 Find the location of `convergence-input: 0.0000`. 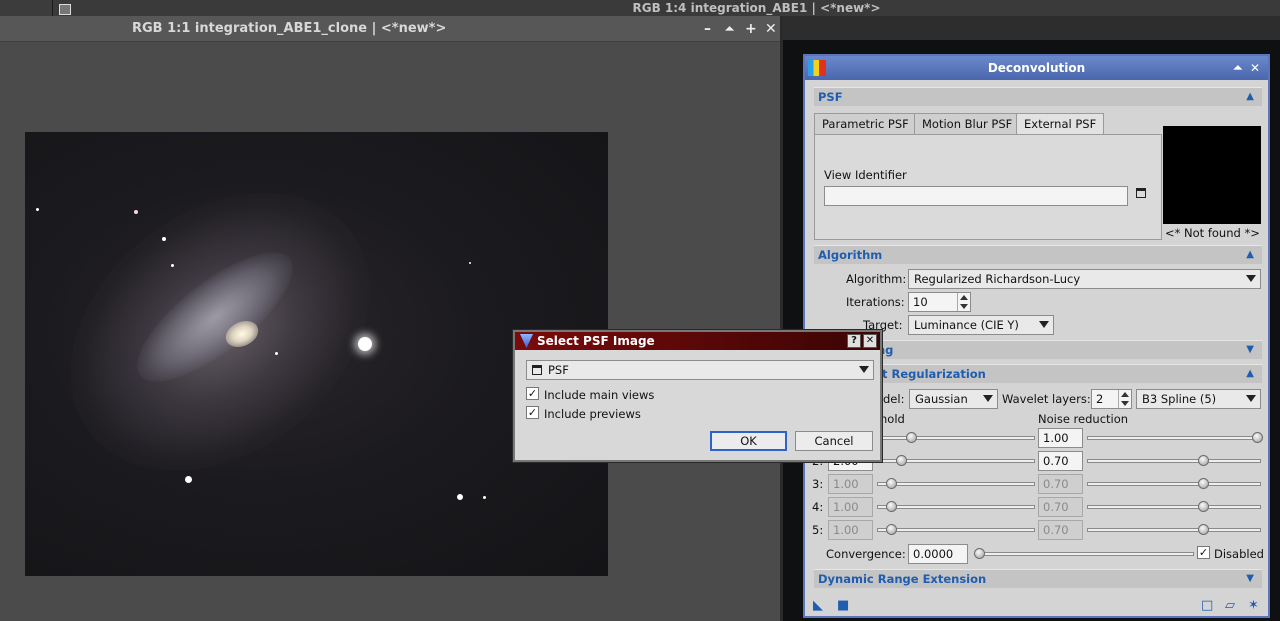

convergence-input: 0.0000 is located at coordinates (938, 554).